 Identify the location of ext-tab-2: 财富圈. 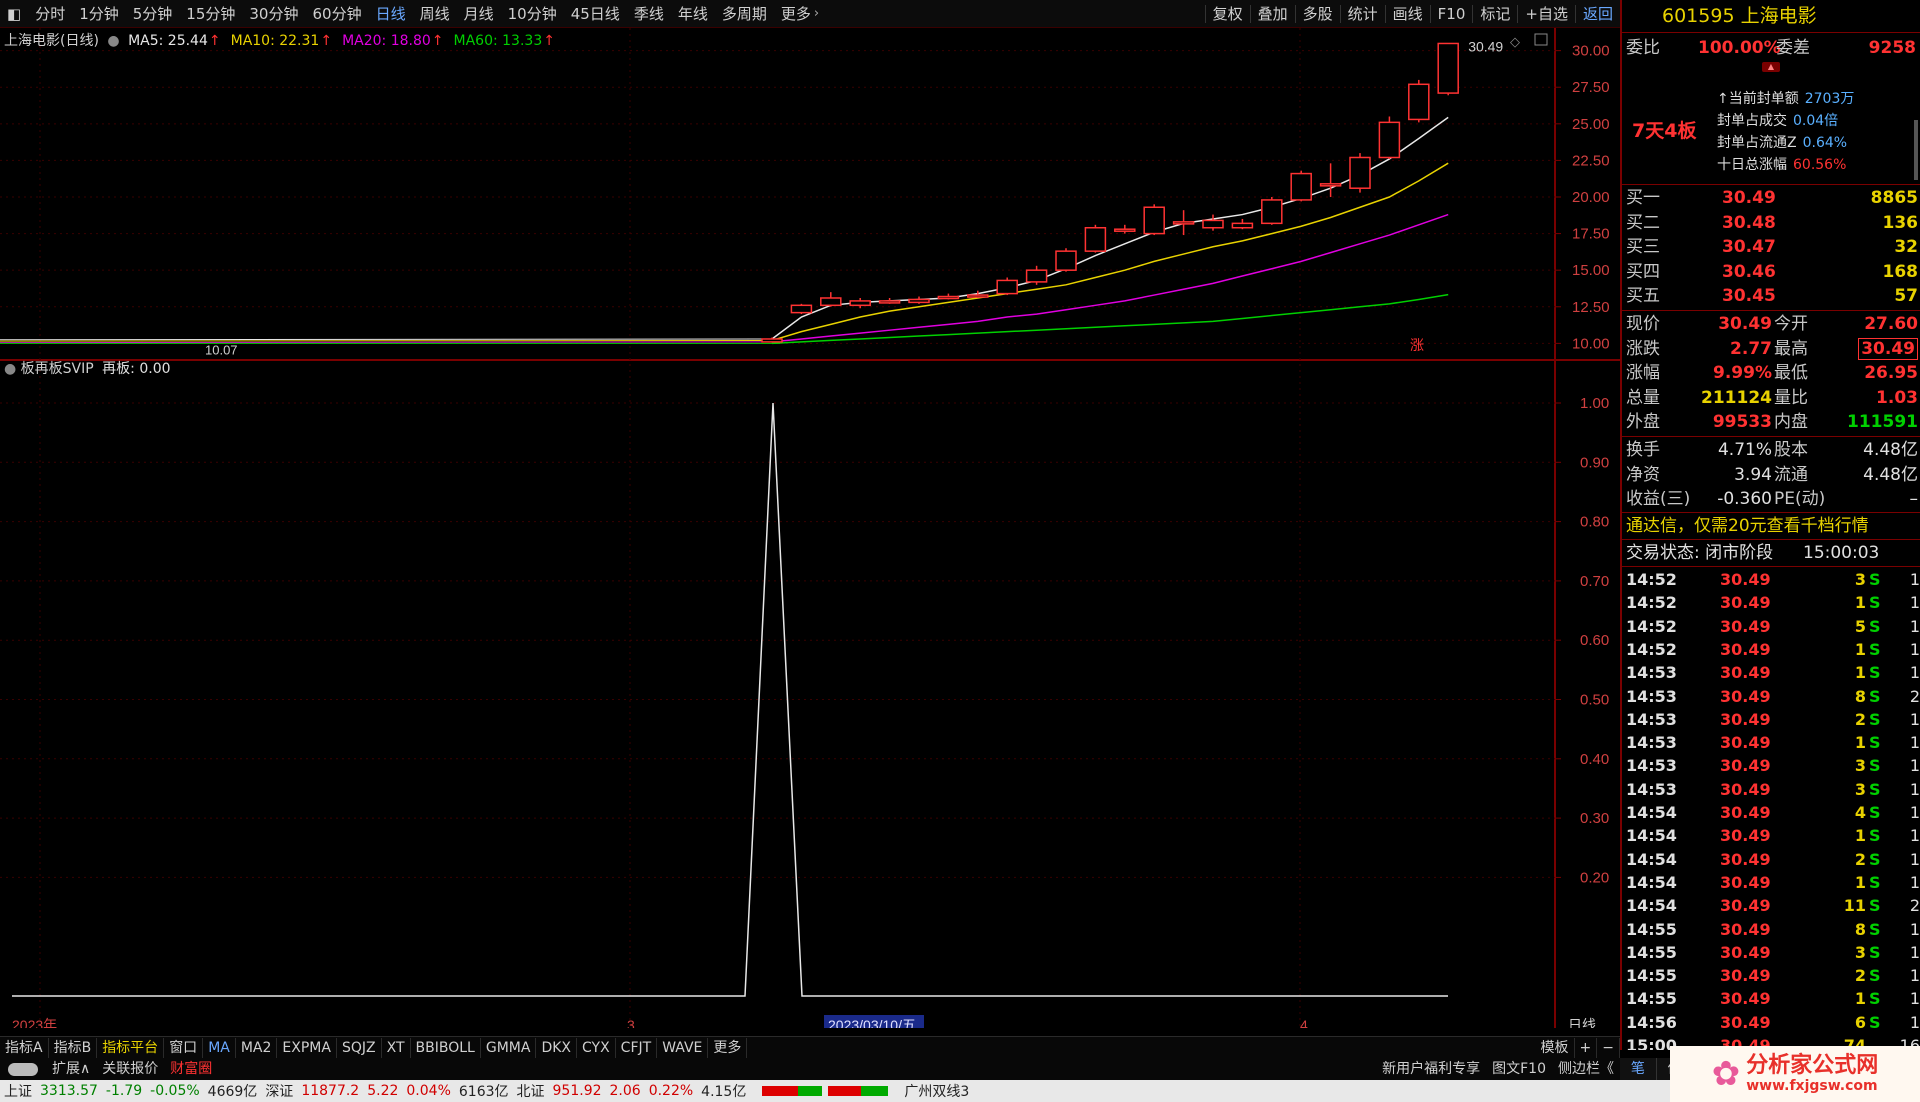
(191, 1069).